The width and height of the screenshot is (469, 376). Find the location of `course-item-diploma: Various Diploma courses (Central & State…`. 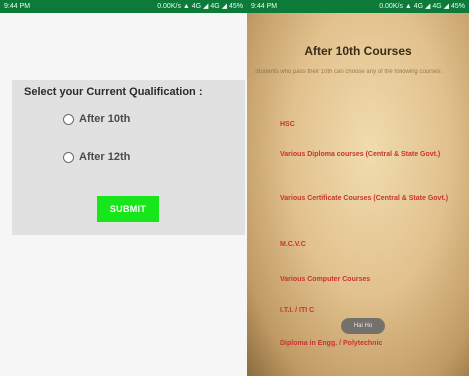

course-item-diploma: Various Diploma courses (Central & State… is located at coordinates (369, 154).